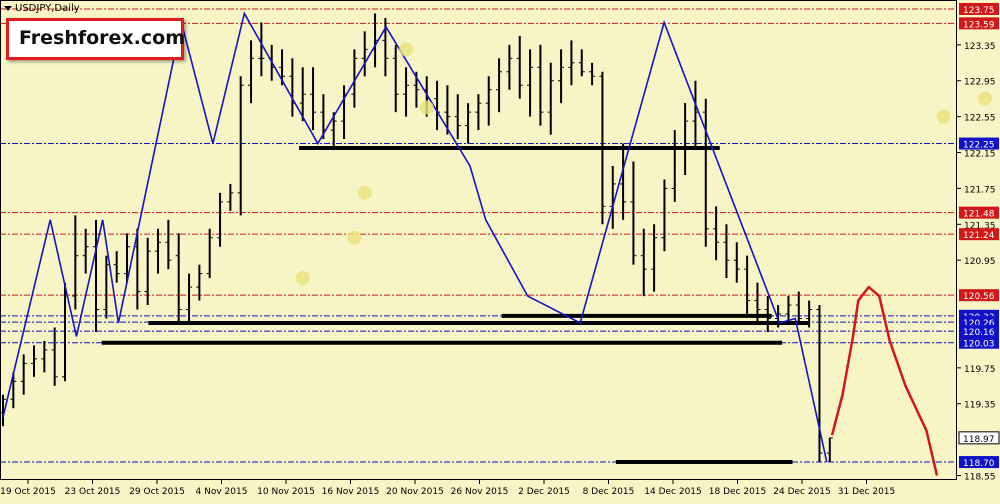  Describe the element at coordinates (980, 83) in the screenshot. I see `price-tick-label: 122.95` at that location.